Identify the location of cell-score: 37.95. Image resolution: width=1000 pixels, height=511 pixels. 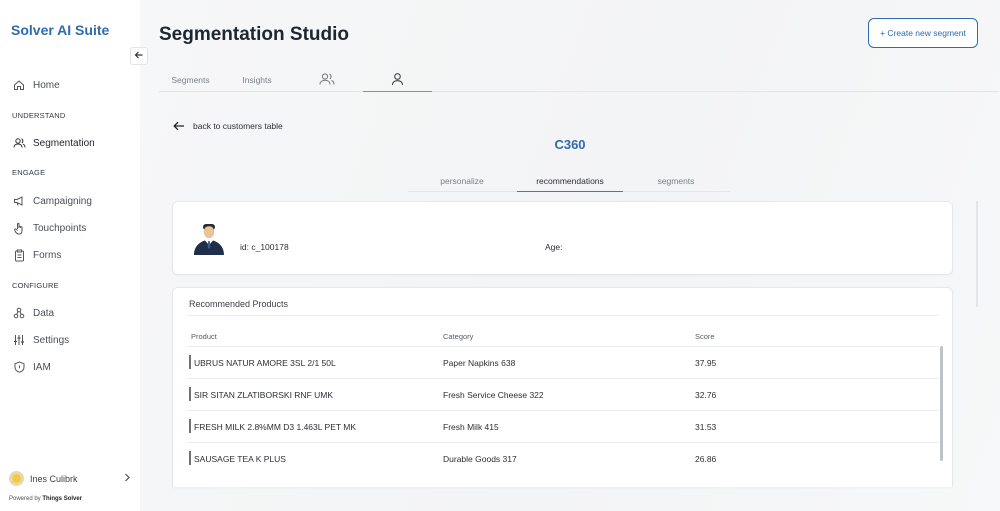
(706, 363).